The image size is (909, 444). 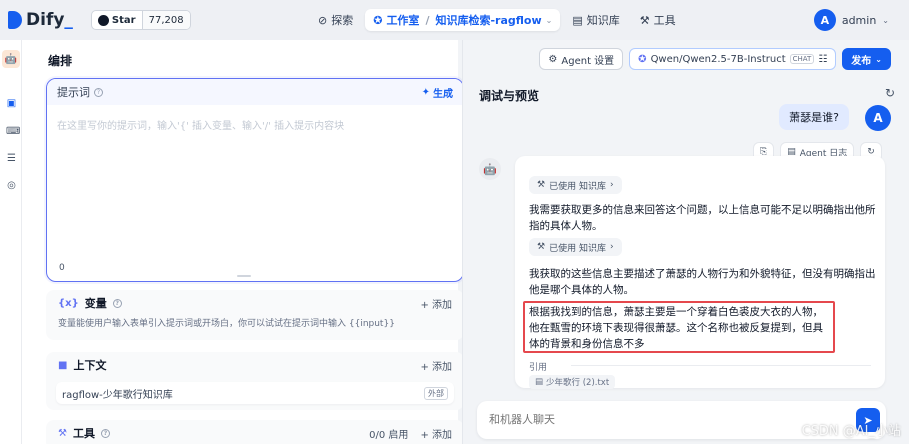 I want to click on prompt-label: 提示词, so click(x=73, y=92).